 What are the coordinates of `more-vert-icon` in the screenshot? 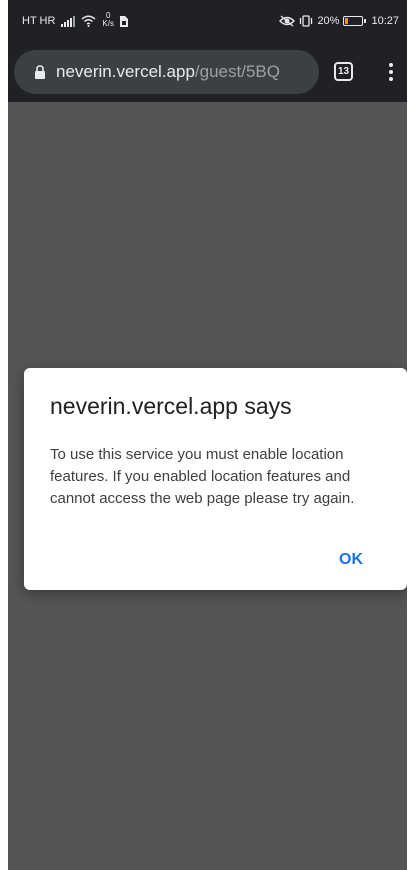 It's located at (391, 72).